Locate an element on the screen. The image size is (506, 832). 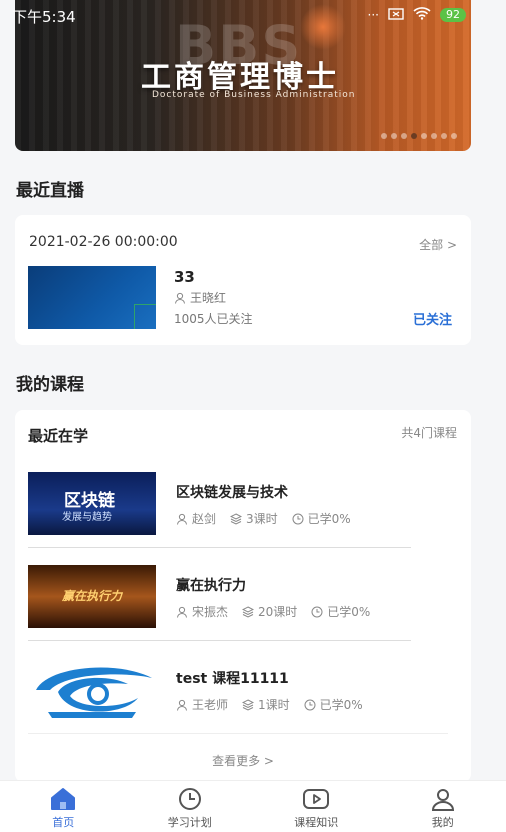
course-lessons: 3课时 is located at coordinates (262, 519).